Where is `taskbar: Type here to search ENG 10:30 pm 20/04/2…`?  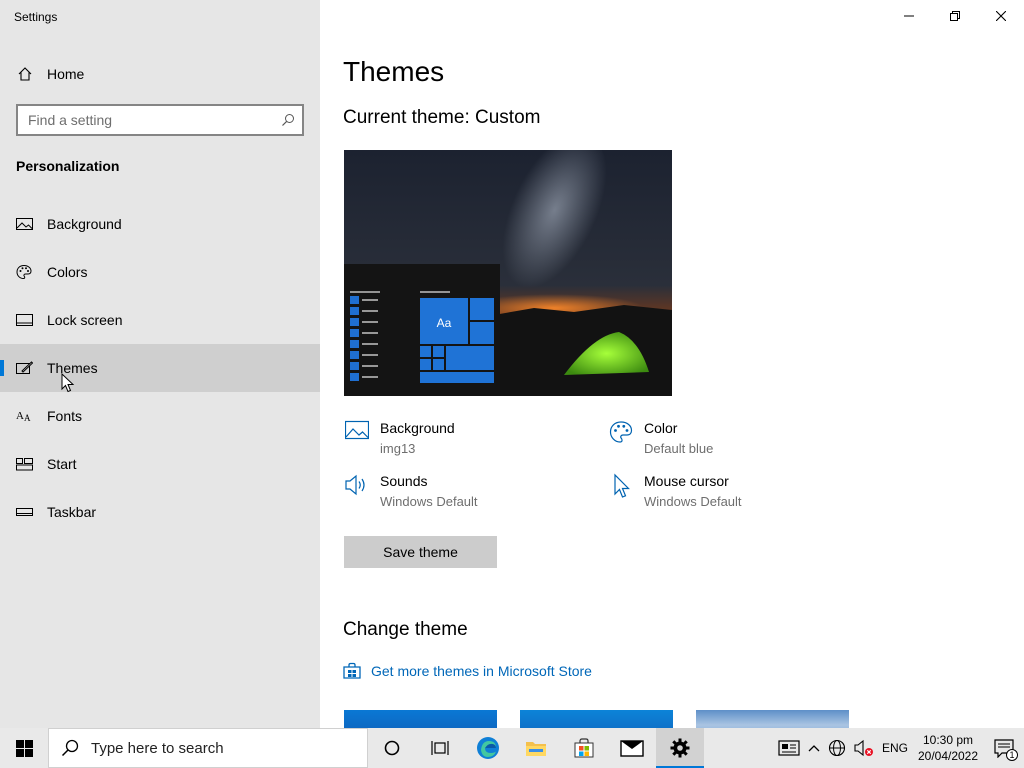
taskbar: Type here to search ENG 10:30 pm 20/04/2… is located at coordinates (512, 748).